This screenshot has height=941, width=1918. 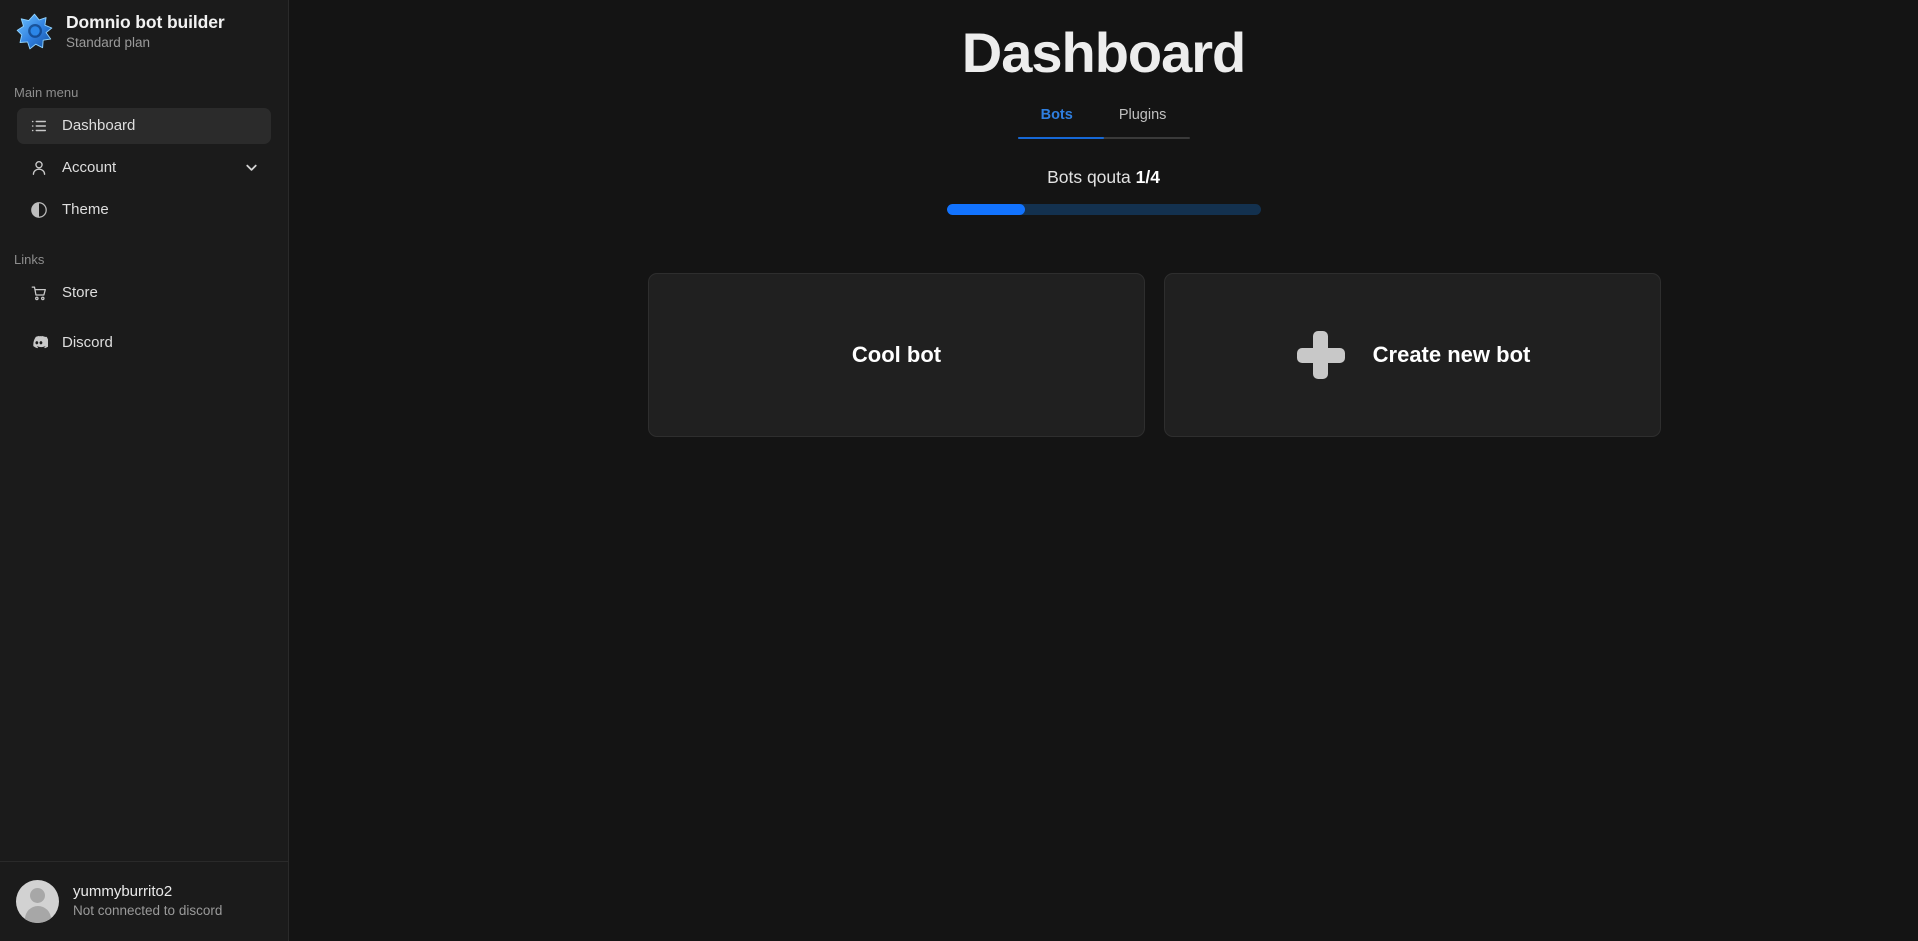 What do you see at coordinates (37, 901) in the screenshot?
I see `avatar` at bounding box center [37, 901].